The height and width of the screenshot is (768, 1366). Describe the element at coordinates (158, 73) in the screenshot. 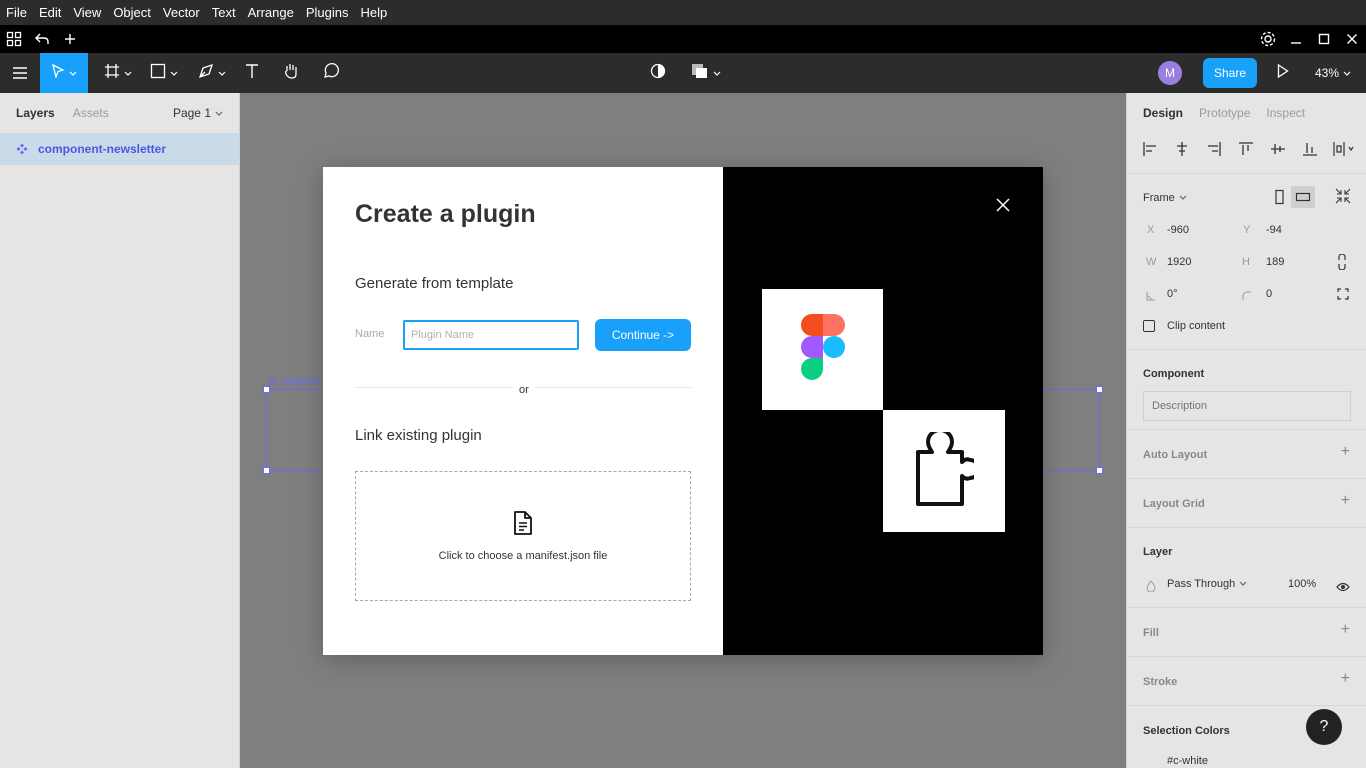

I see `rectangle-icon` at that location.